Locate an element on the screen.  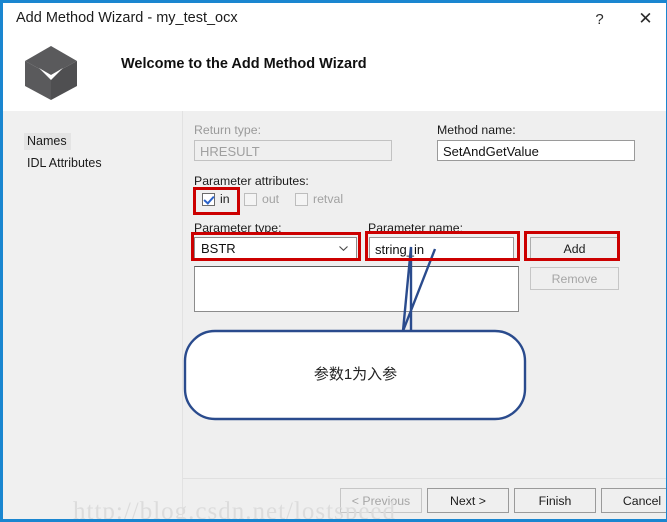
checkbox-retval: retval is located at coordinates (319, 199).